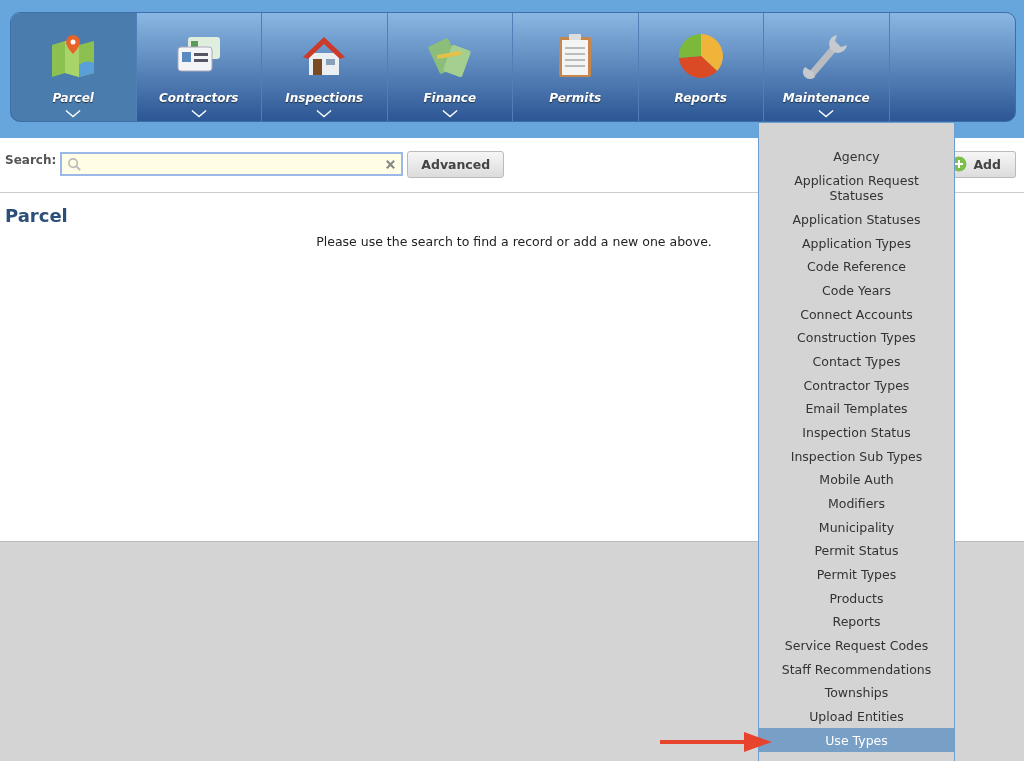 The width and height of the screenshot is (1024, 761). I want to click on nav-tab: Parcel, so click(74, 67).